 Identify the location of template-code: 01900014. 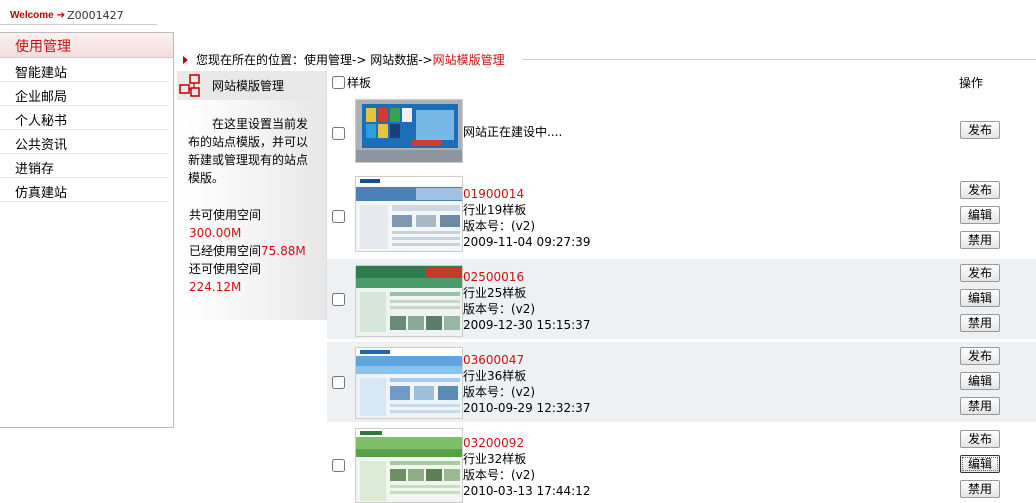
(494, 194).